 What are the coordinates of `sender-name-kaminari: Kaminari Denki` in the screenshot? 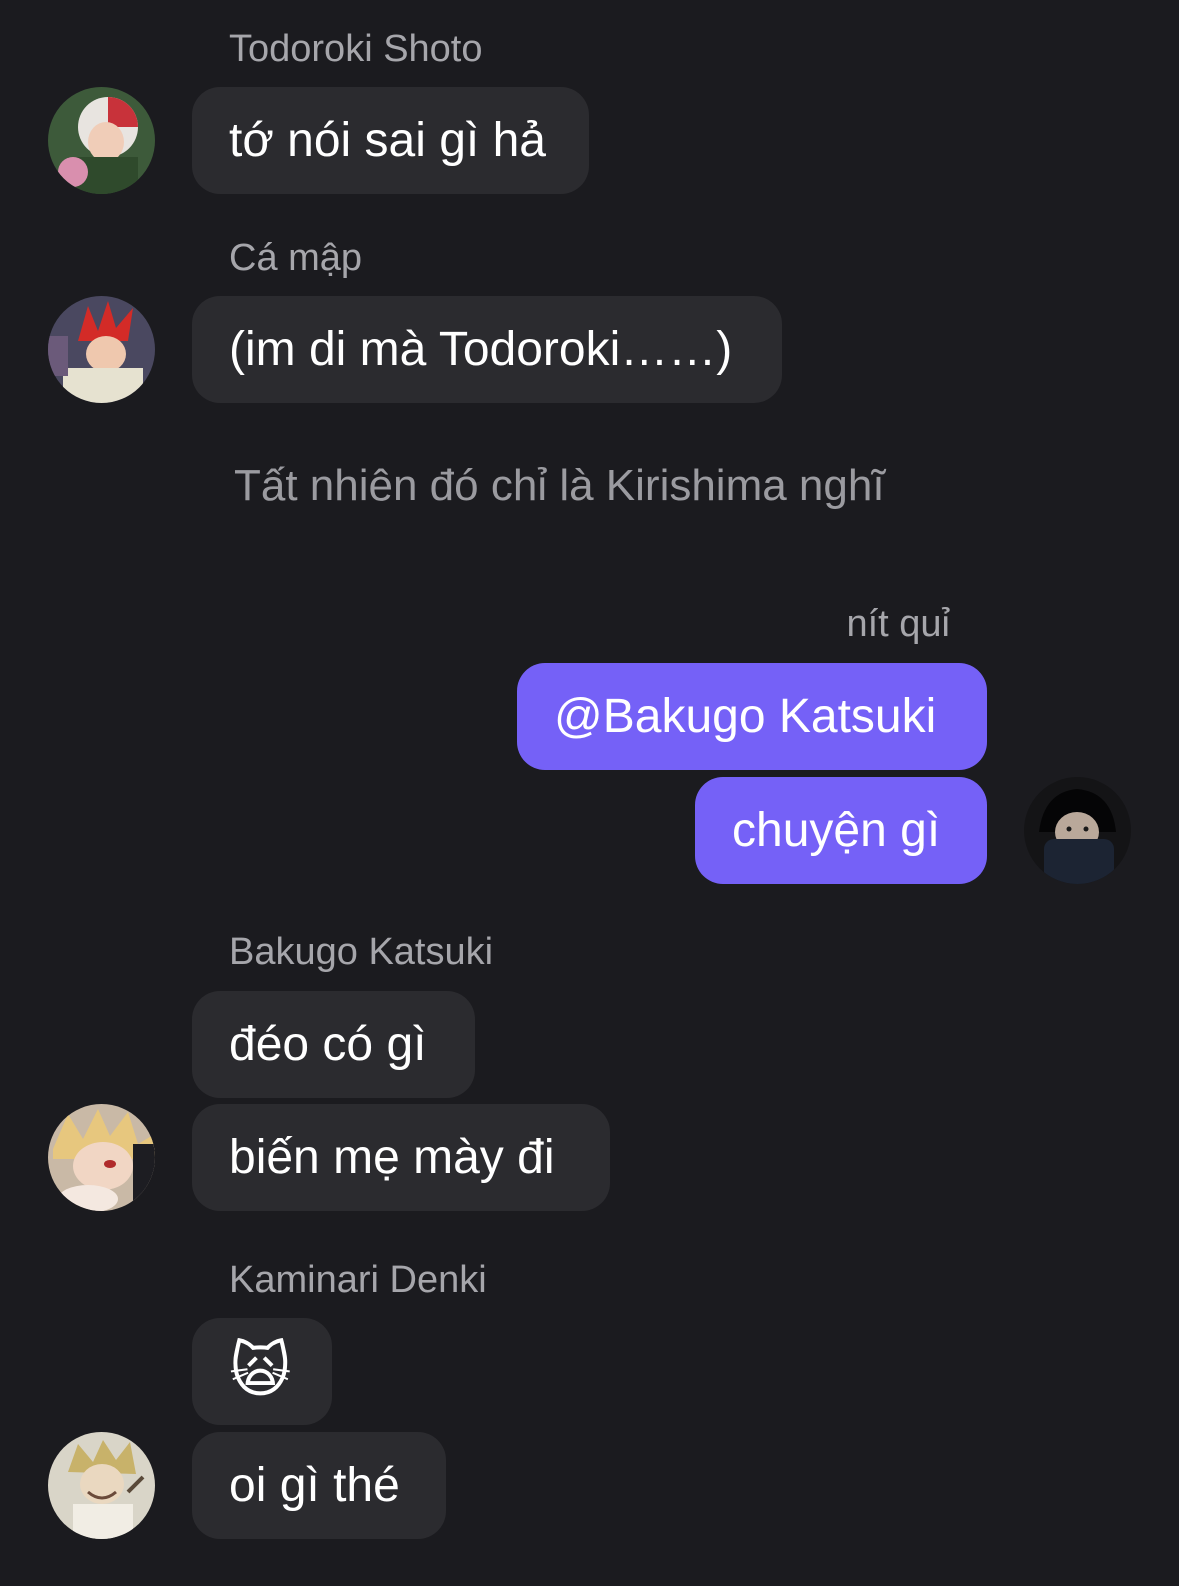 It's located at (358, 1280).